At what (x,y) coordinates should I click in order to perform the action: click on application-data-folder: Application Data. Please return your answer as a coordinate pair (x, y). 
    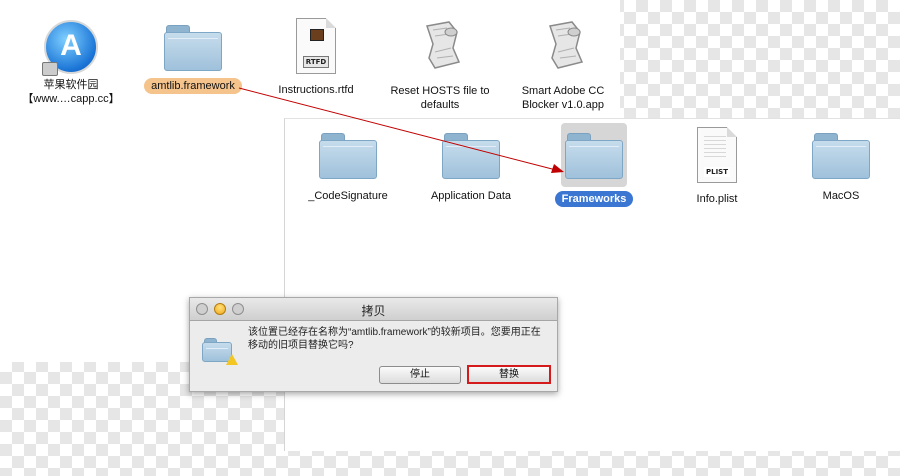
    Looking at the image, I should click on (471, 168).